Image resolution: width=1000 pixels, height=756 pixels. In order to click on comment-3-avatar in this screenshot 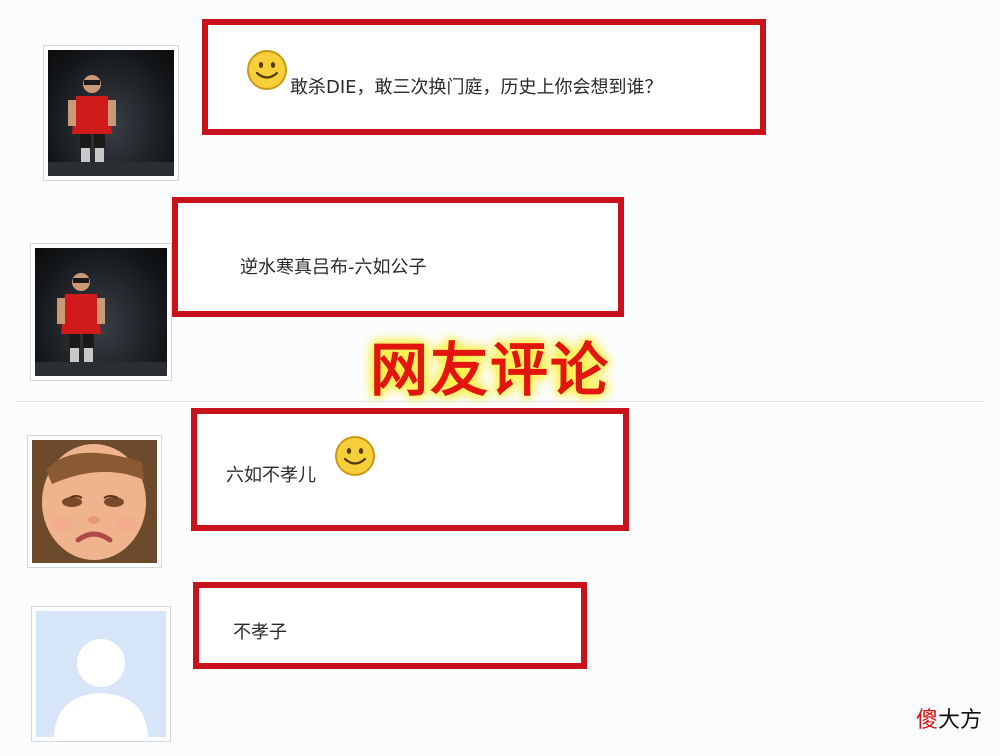, I will do `click(94, 501)`.